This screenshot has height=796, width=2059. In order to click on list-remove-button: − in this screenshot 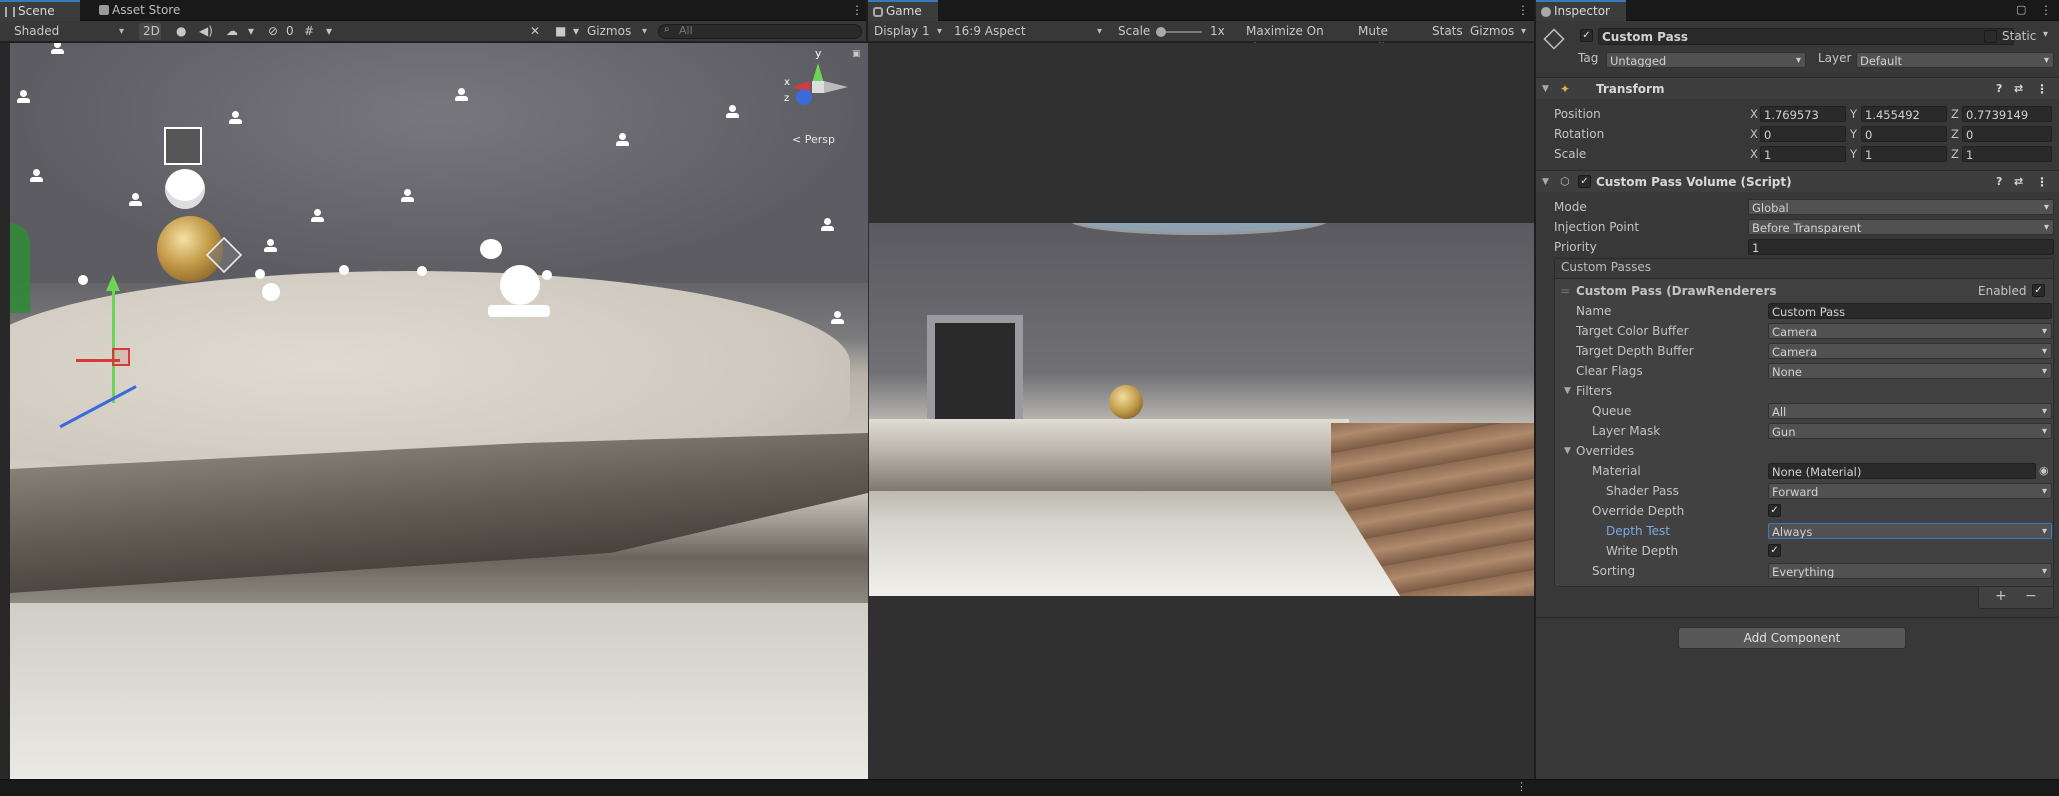, I will do `click(2031, 596)`.